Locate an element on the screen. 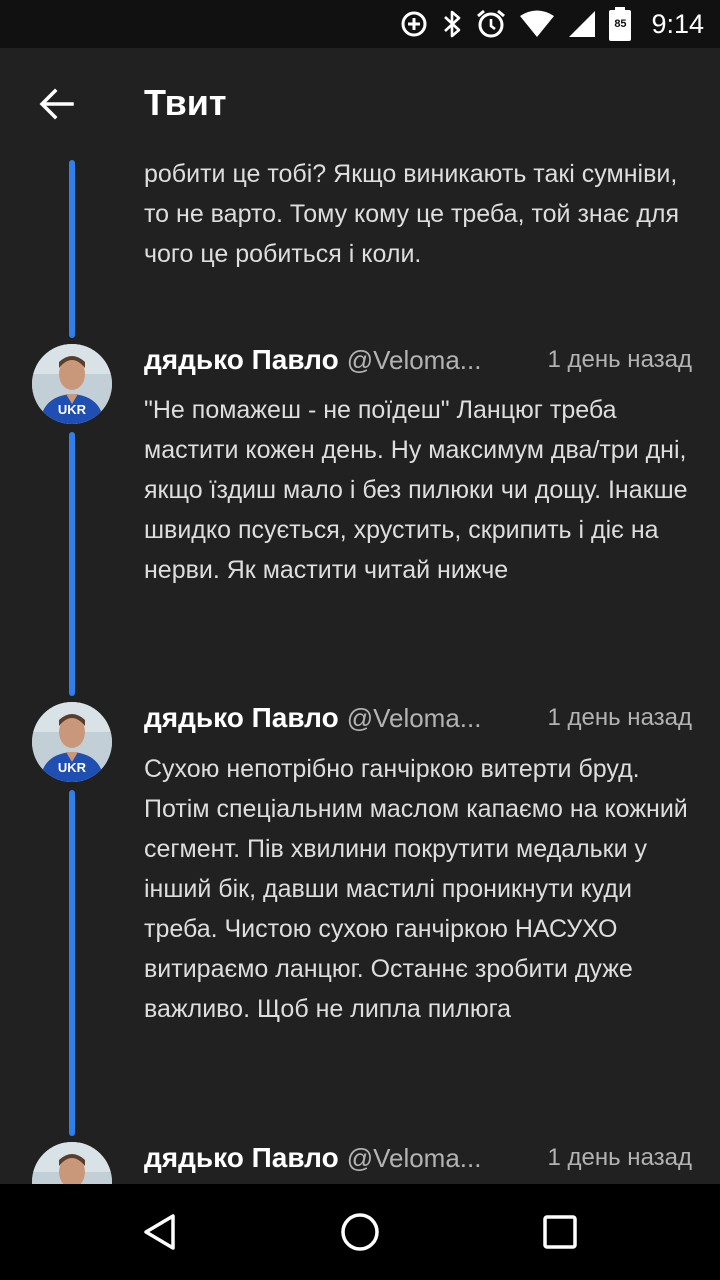  nav-back-button is located at coordinates (160, 1232).